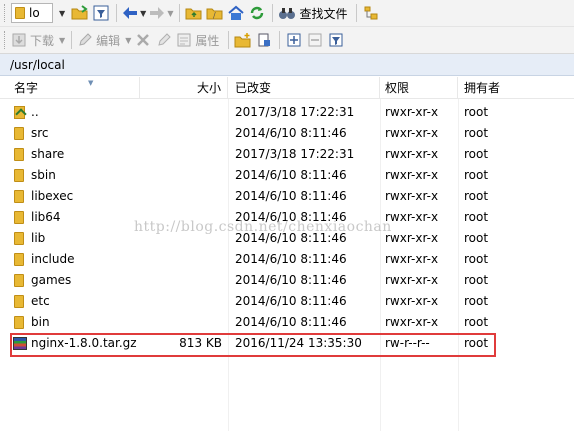  What do you see at coordinates (75, 88) in the screenshot?
I see `column-header-name: 名字 ▼` at bounding box center [75, 88].